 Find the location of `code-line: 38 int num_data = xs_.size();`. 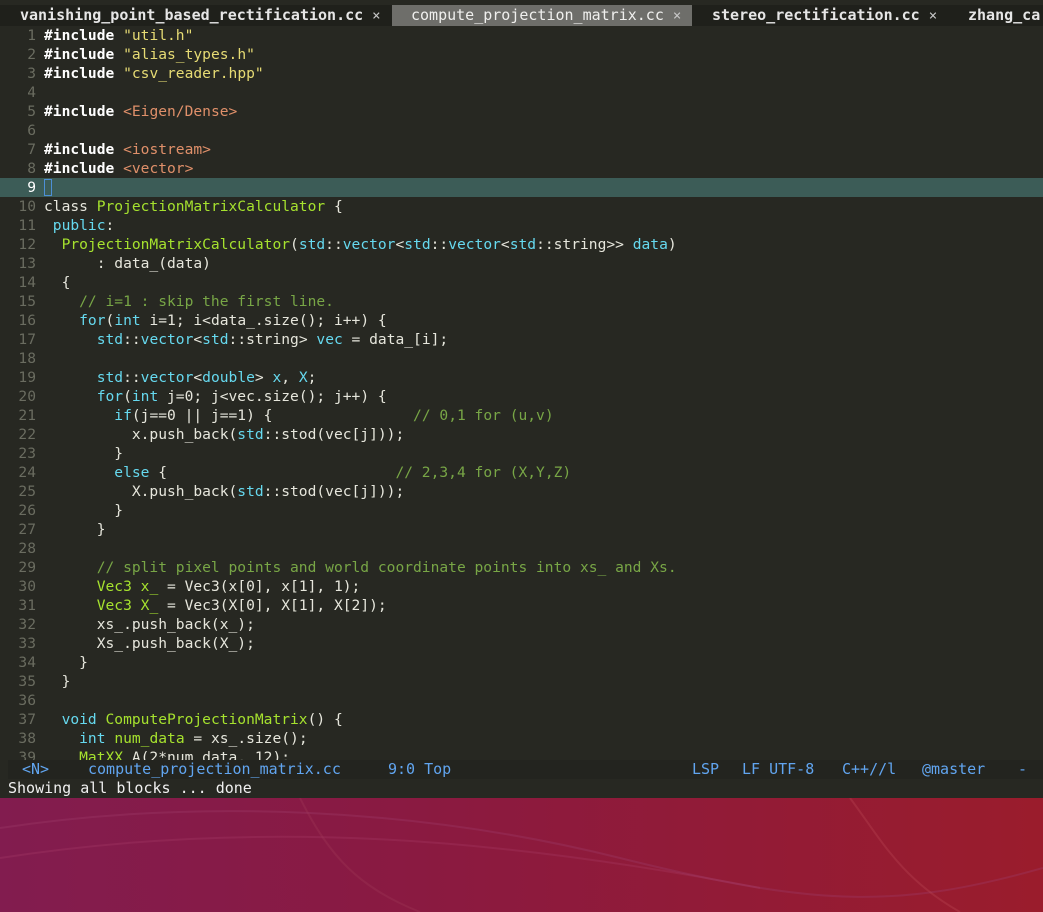

code-line: 38 int num_data = xs_.size(); is located at coordinates (521, 738).